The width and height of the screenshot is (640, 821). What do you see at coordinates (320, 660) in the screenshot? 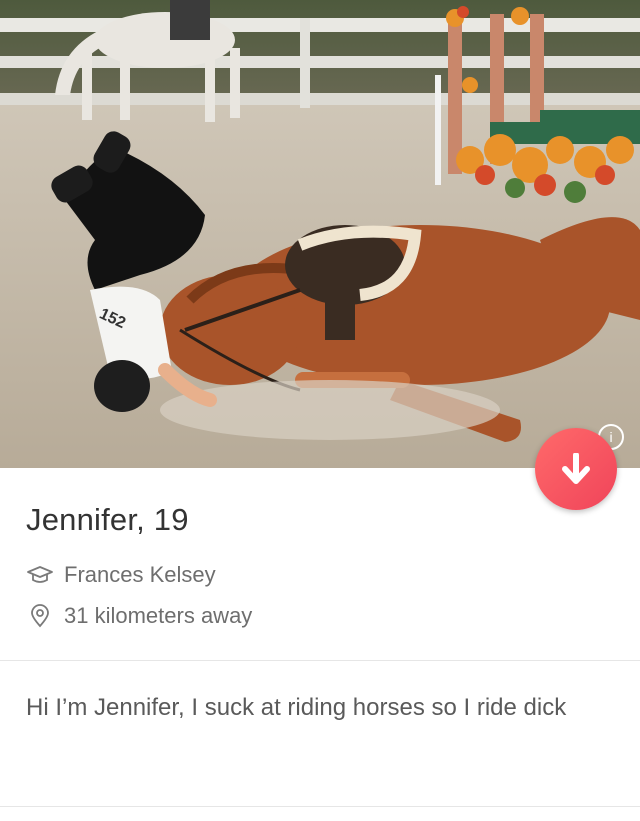
I see `divider` at bounding box center [320, 660].